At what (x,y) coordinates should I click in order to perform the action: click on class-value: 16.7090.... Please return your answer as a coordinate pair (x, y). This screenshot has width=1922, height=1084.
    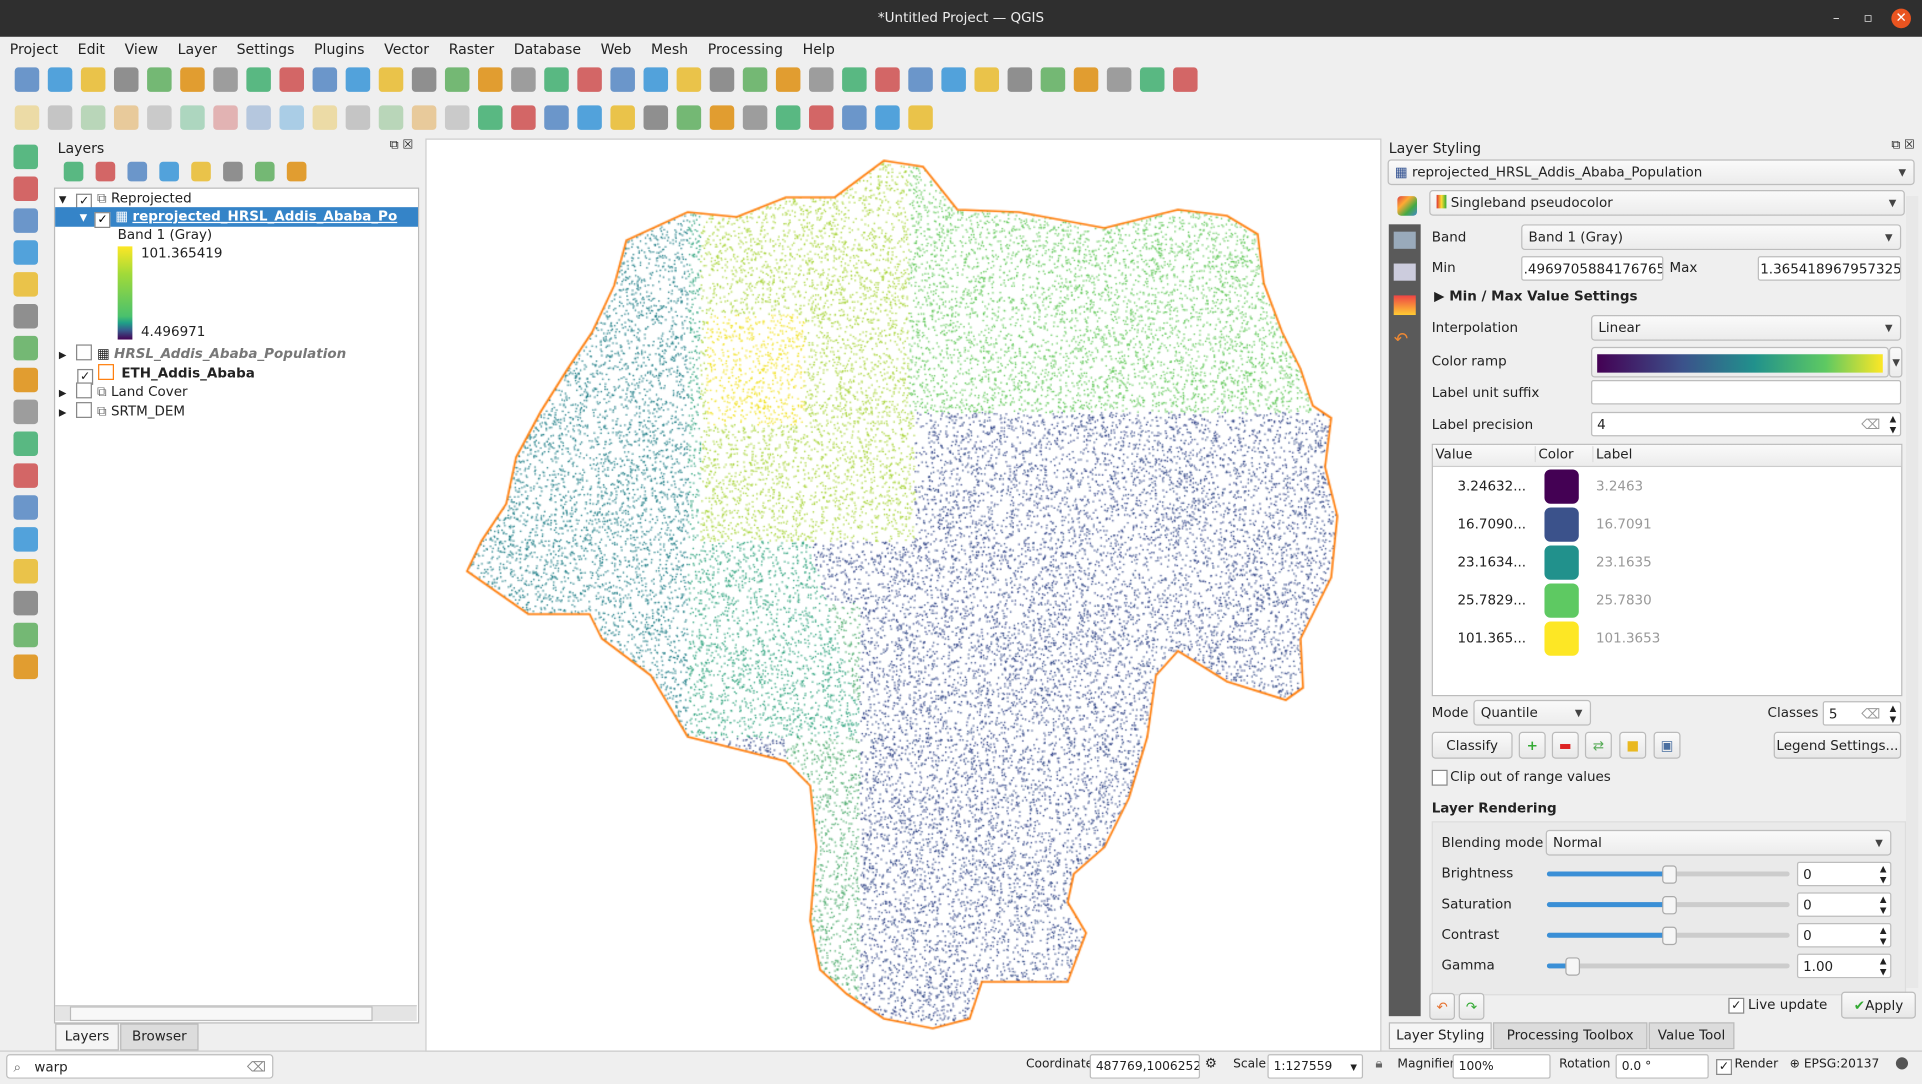
    Looking at the image, I should click on (1491, 524).